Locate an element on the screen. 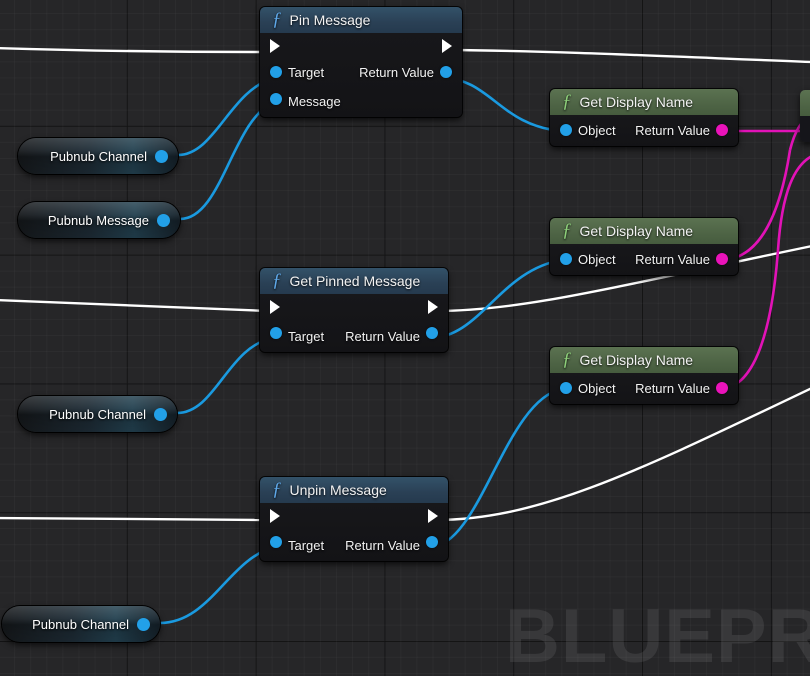 Image resolution: width=810 pixels, height=676 pixels. node-get-display-name-2: ƒ Get Display Name Object Return Value is located at coordinates (644, 246).